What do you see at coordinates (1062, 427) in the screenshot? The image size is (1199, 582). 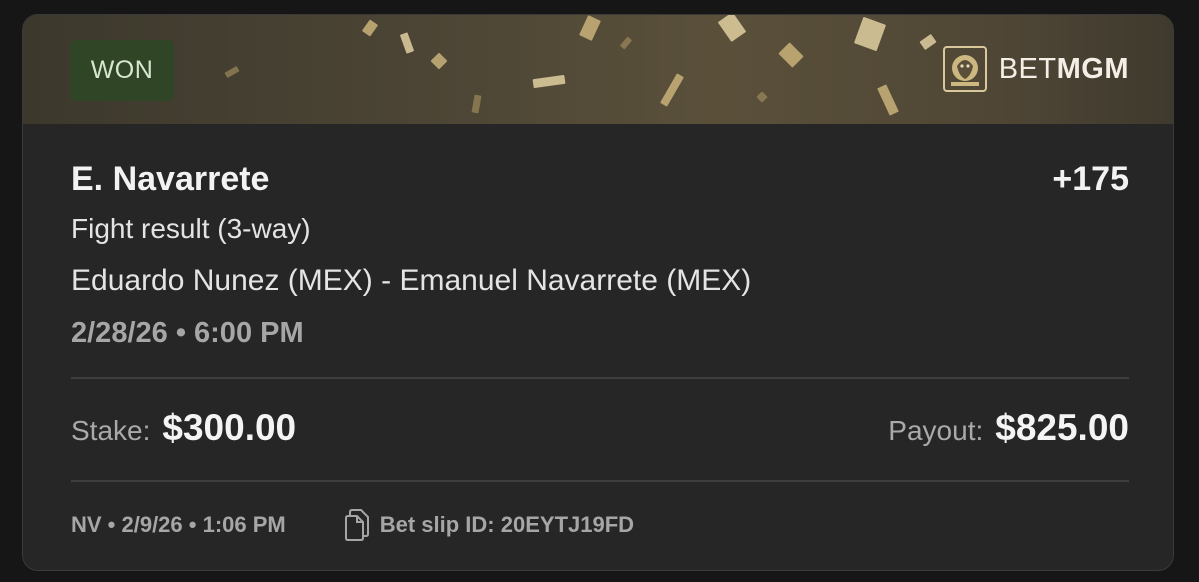 I see `payout-amount: $825.00` at bounding box center [1062, 427].